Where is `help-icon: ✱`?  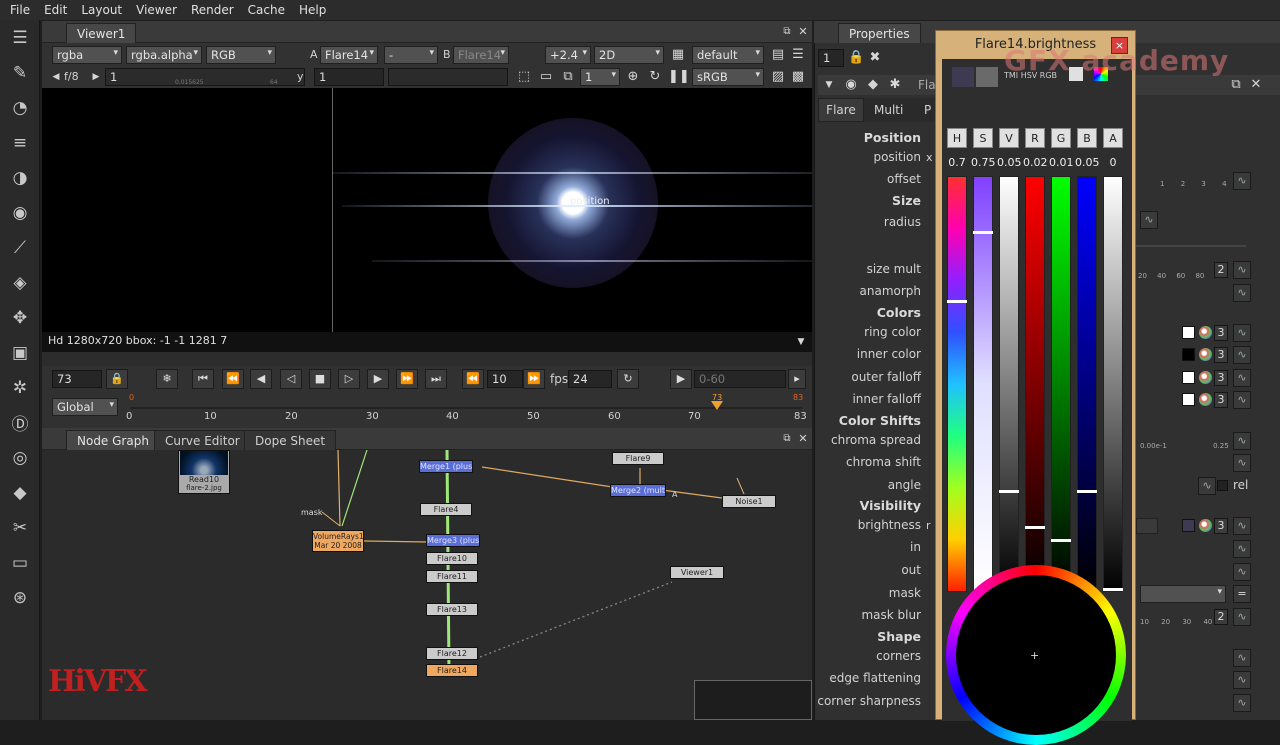 help-icon: ✱ is located at coordinates (895, 85).